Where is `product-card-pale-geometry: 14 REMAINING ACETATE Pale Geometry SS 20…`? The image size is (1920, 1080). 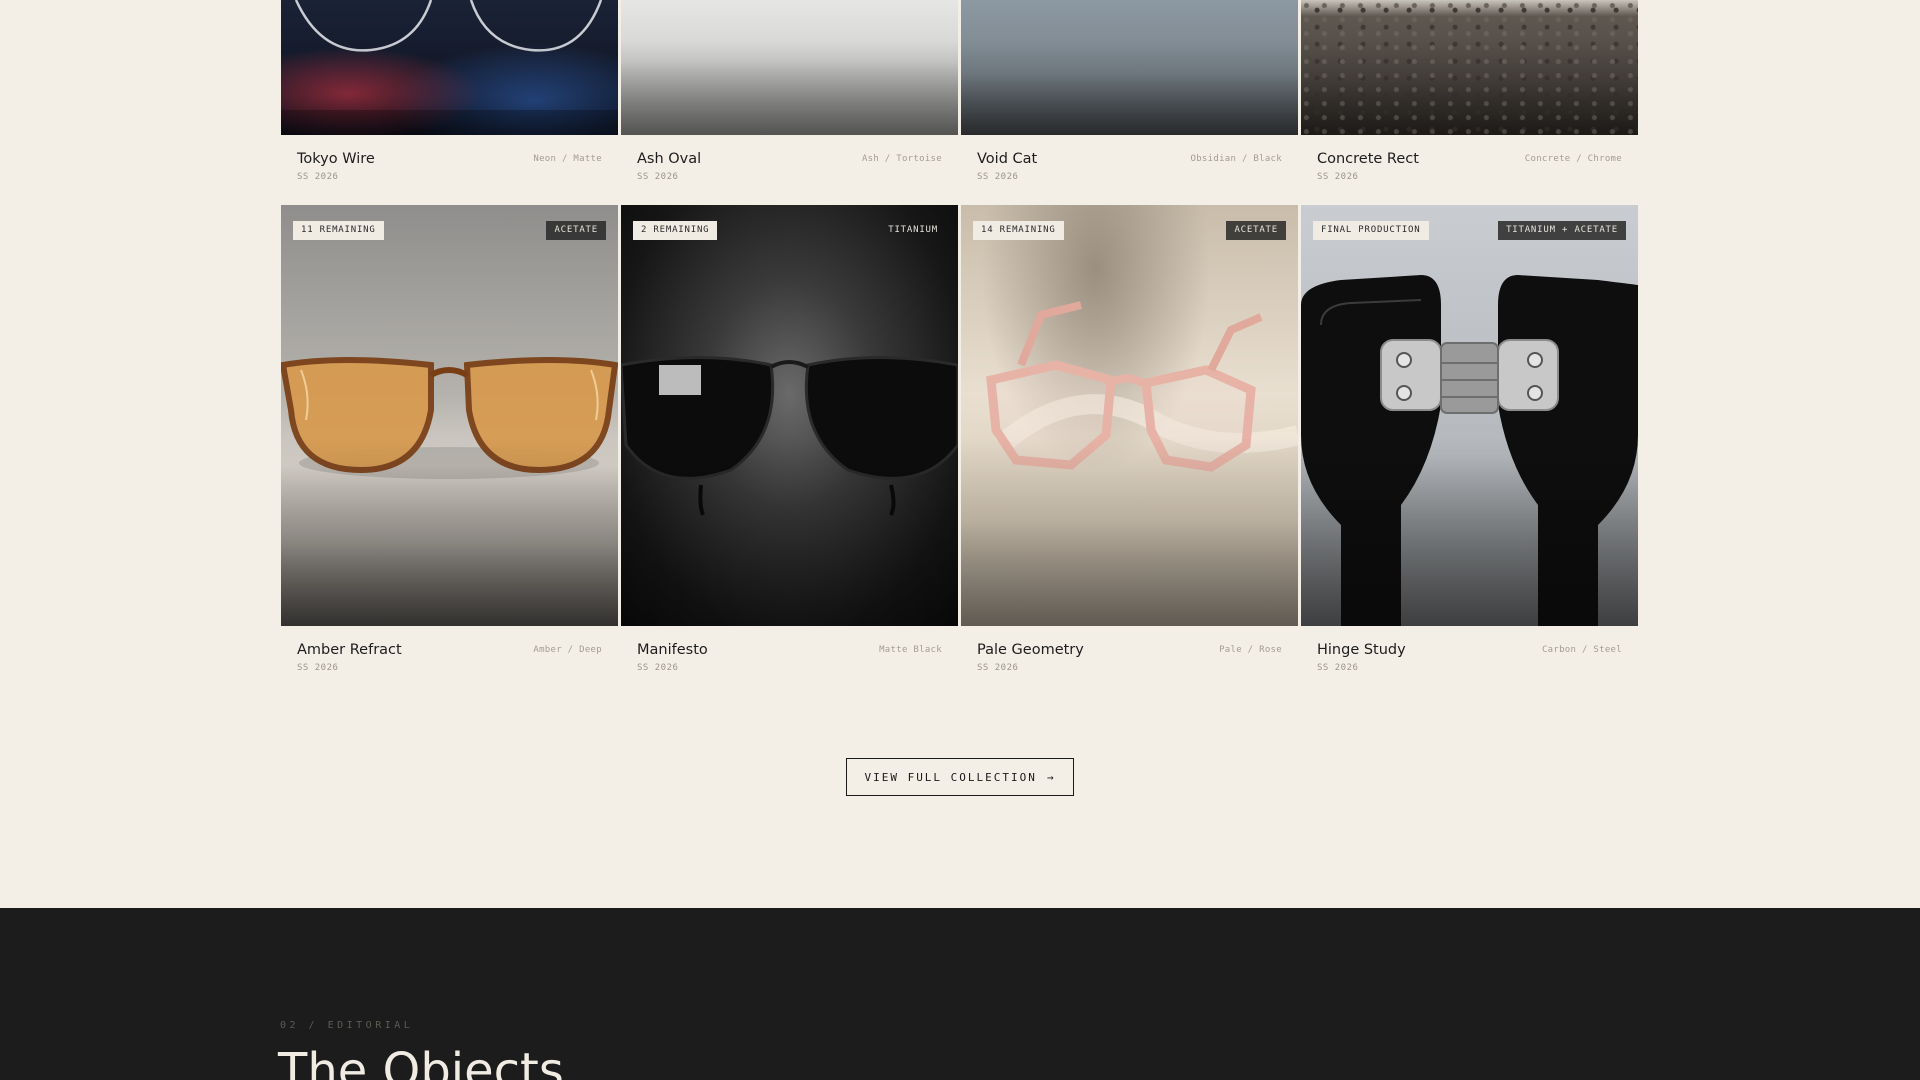 product-card-pale-geometry: 14 REMAINING ACETATE Pale Geometry SS 20… is located at coordinates (1129, 450).